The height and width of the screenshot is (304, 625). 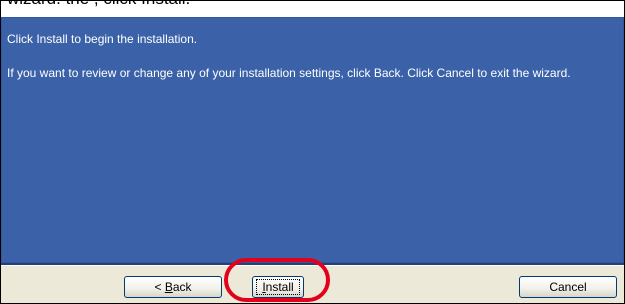 I want to click on install-button-rest: nstall, so click(x=279, y=287).